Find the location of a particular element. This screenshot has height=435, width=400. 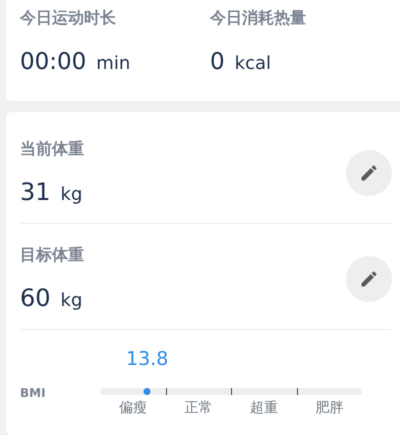

bmi-value: 13.8 is located at coordinates (147, 359).